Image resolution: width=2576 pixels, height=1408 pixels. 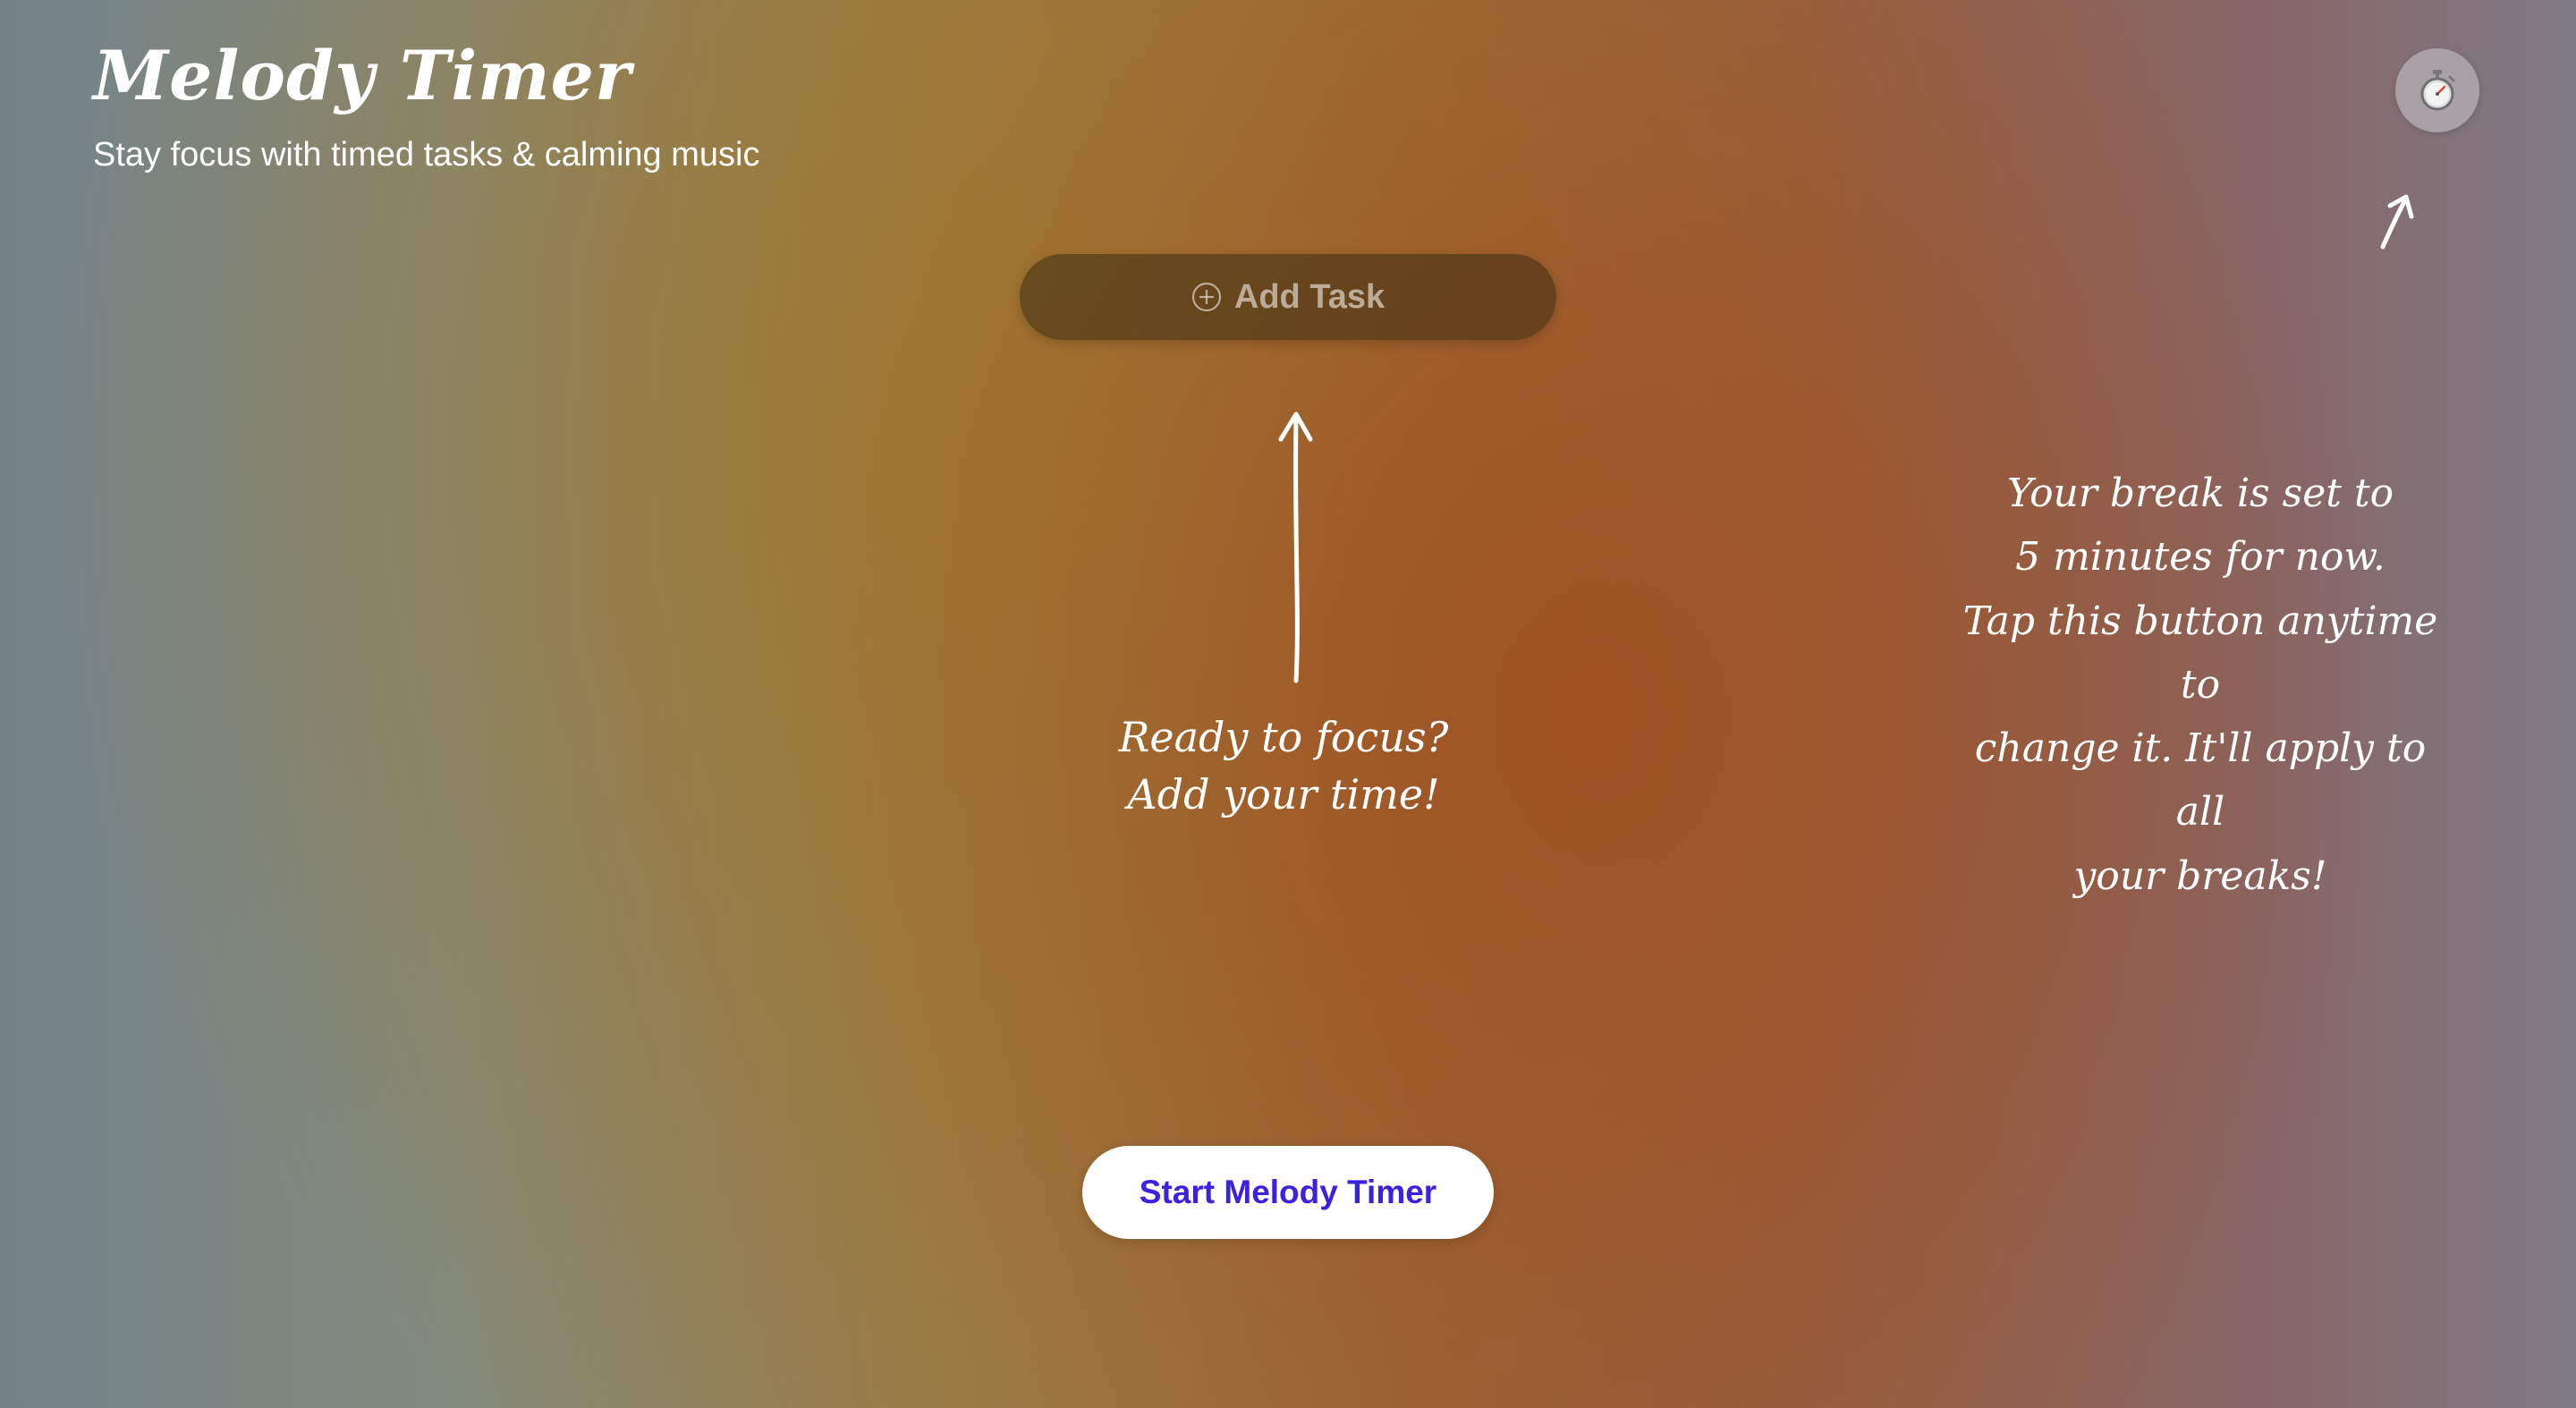 I want to click on plus-circle-icon, so click(x=1206, y=297).